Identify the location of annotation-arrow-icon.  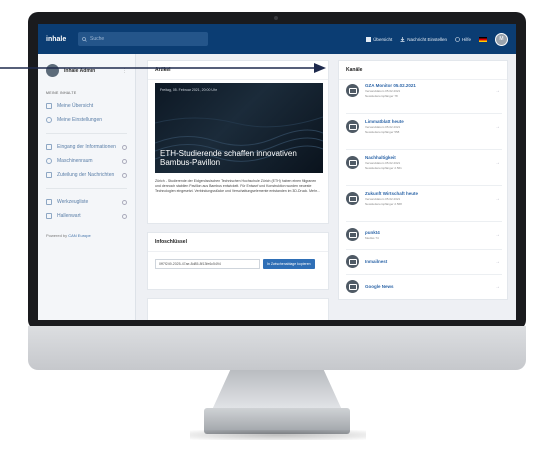
(163, 68).